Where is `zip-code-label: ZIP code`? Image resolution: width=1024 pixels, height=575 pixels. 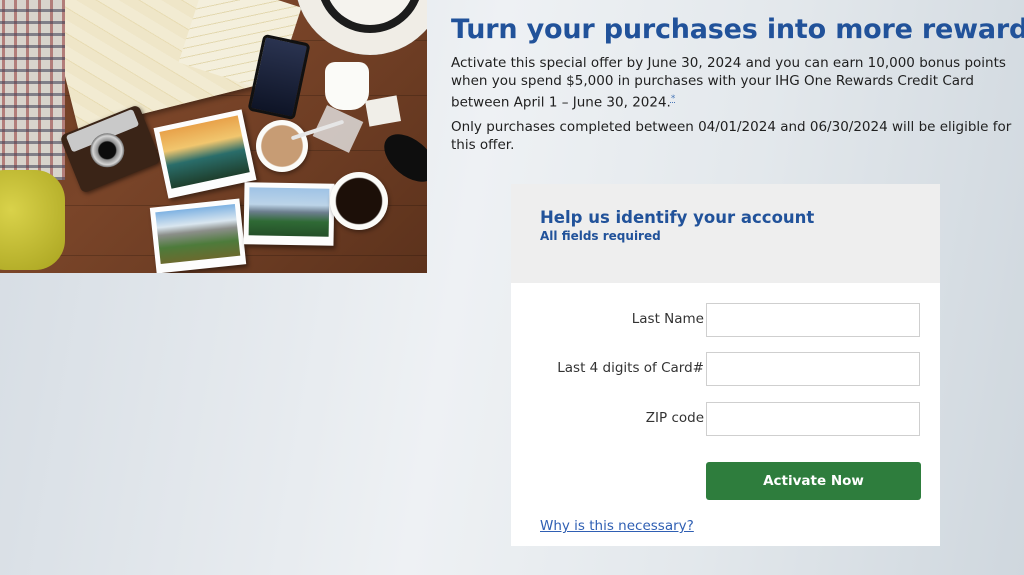
zip-code-label: ZIP code is located at coordinates (674, 418).